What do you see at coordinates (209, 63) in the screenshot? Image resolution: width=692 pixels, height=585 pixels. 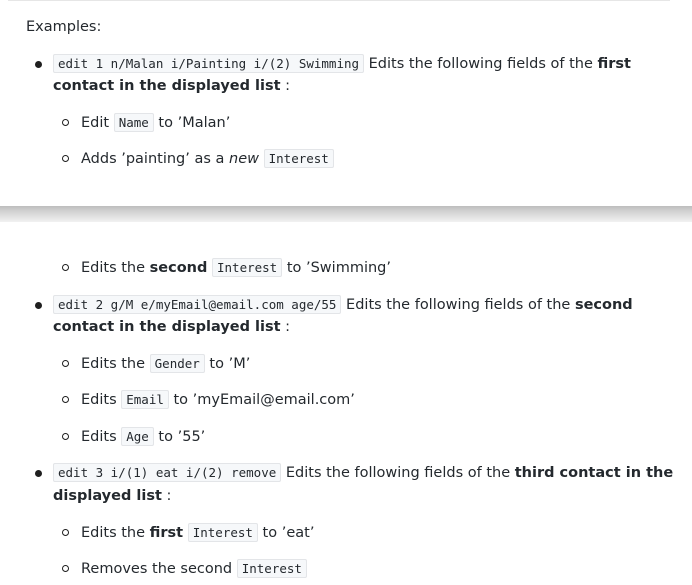 I see `example-1-command: edit 1 n/Malan i/Painting i/(2) Swimming` at bounding box center [209, 63].